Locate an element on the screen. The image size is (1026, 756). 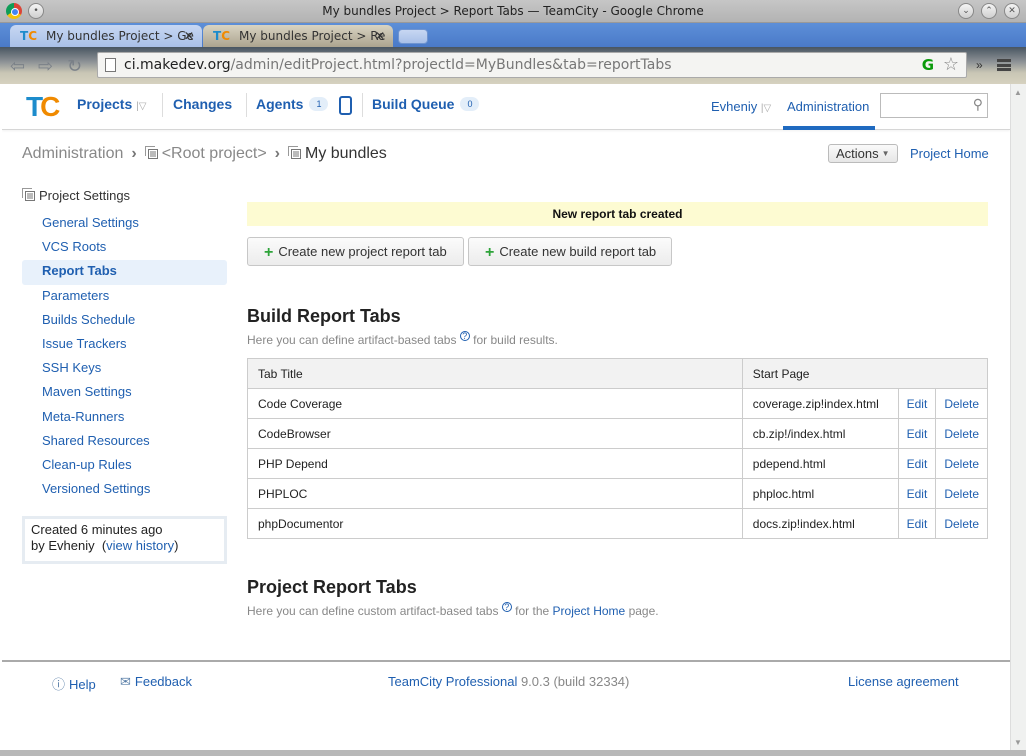
caret-down-icon: ▼ is located at coordinates (885, 153).